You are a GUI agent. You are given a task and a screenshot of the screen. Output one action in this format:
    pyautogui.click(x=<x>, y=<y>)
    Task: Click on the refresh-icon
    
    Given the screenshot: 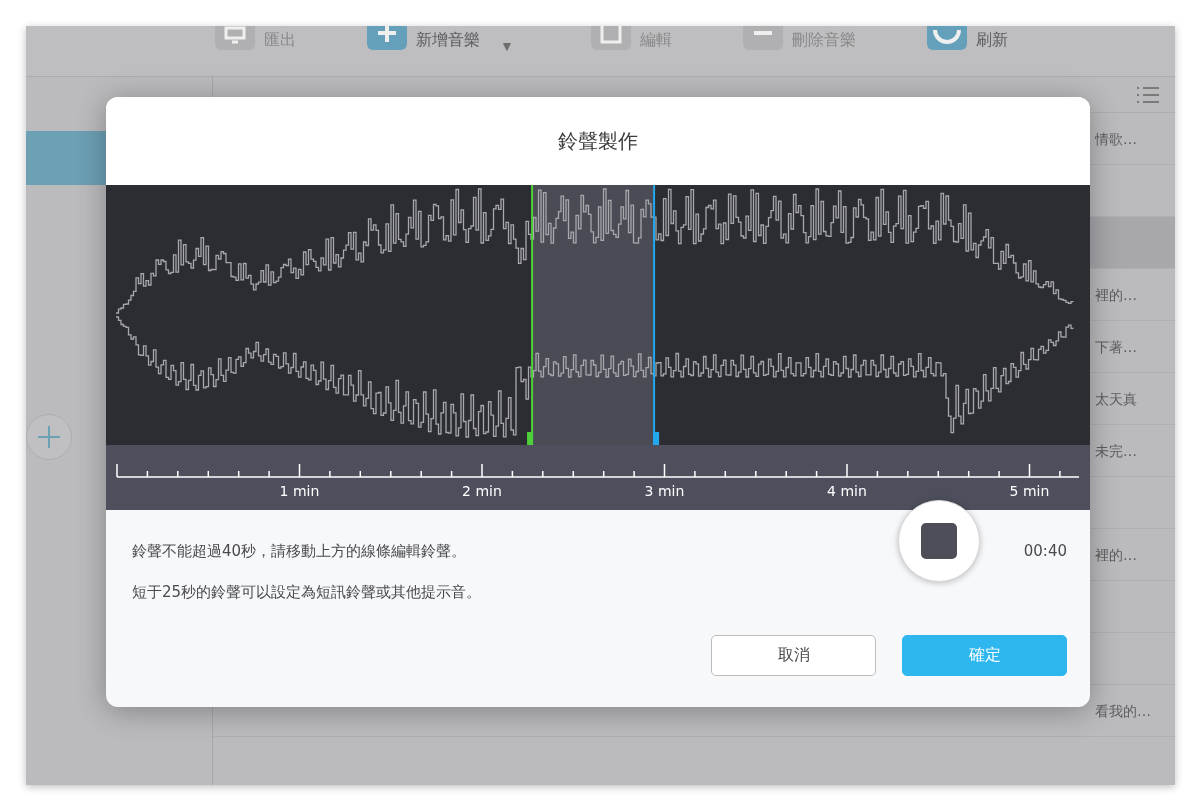 What is the action you would take?
    pyautogui.click(x=946, y=39)
    